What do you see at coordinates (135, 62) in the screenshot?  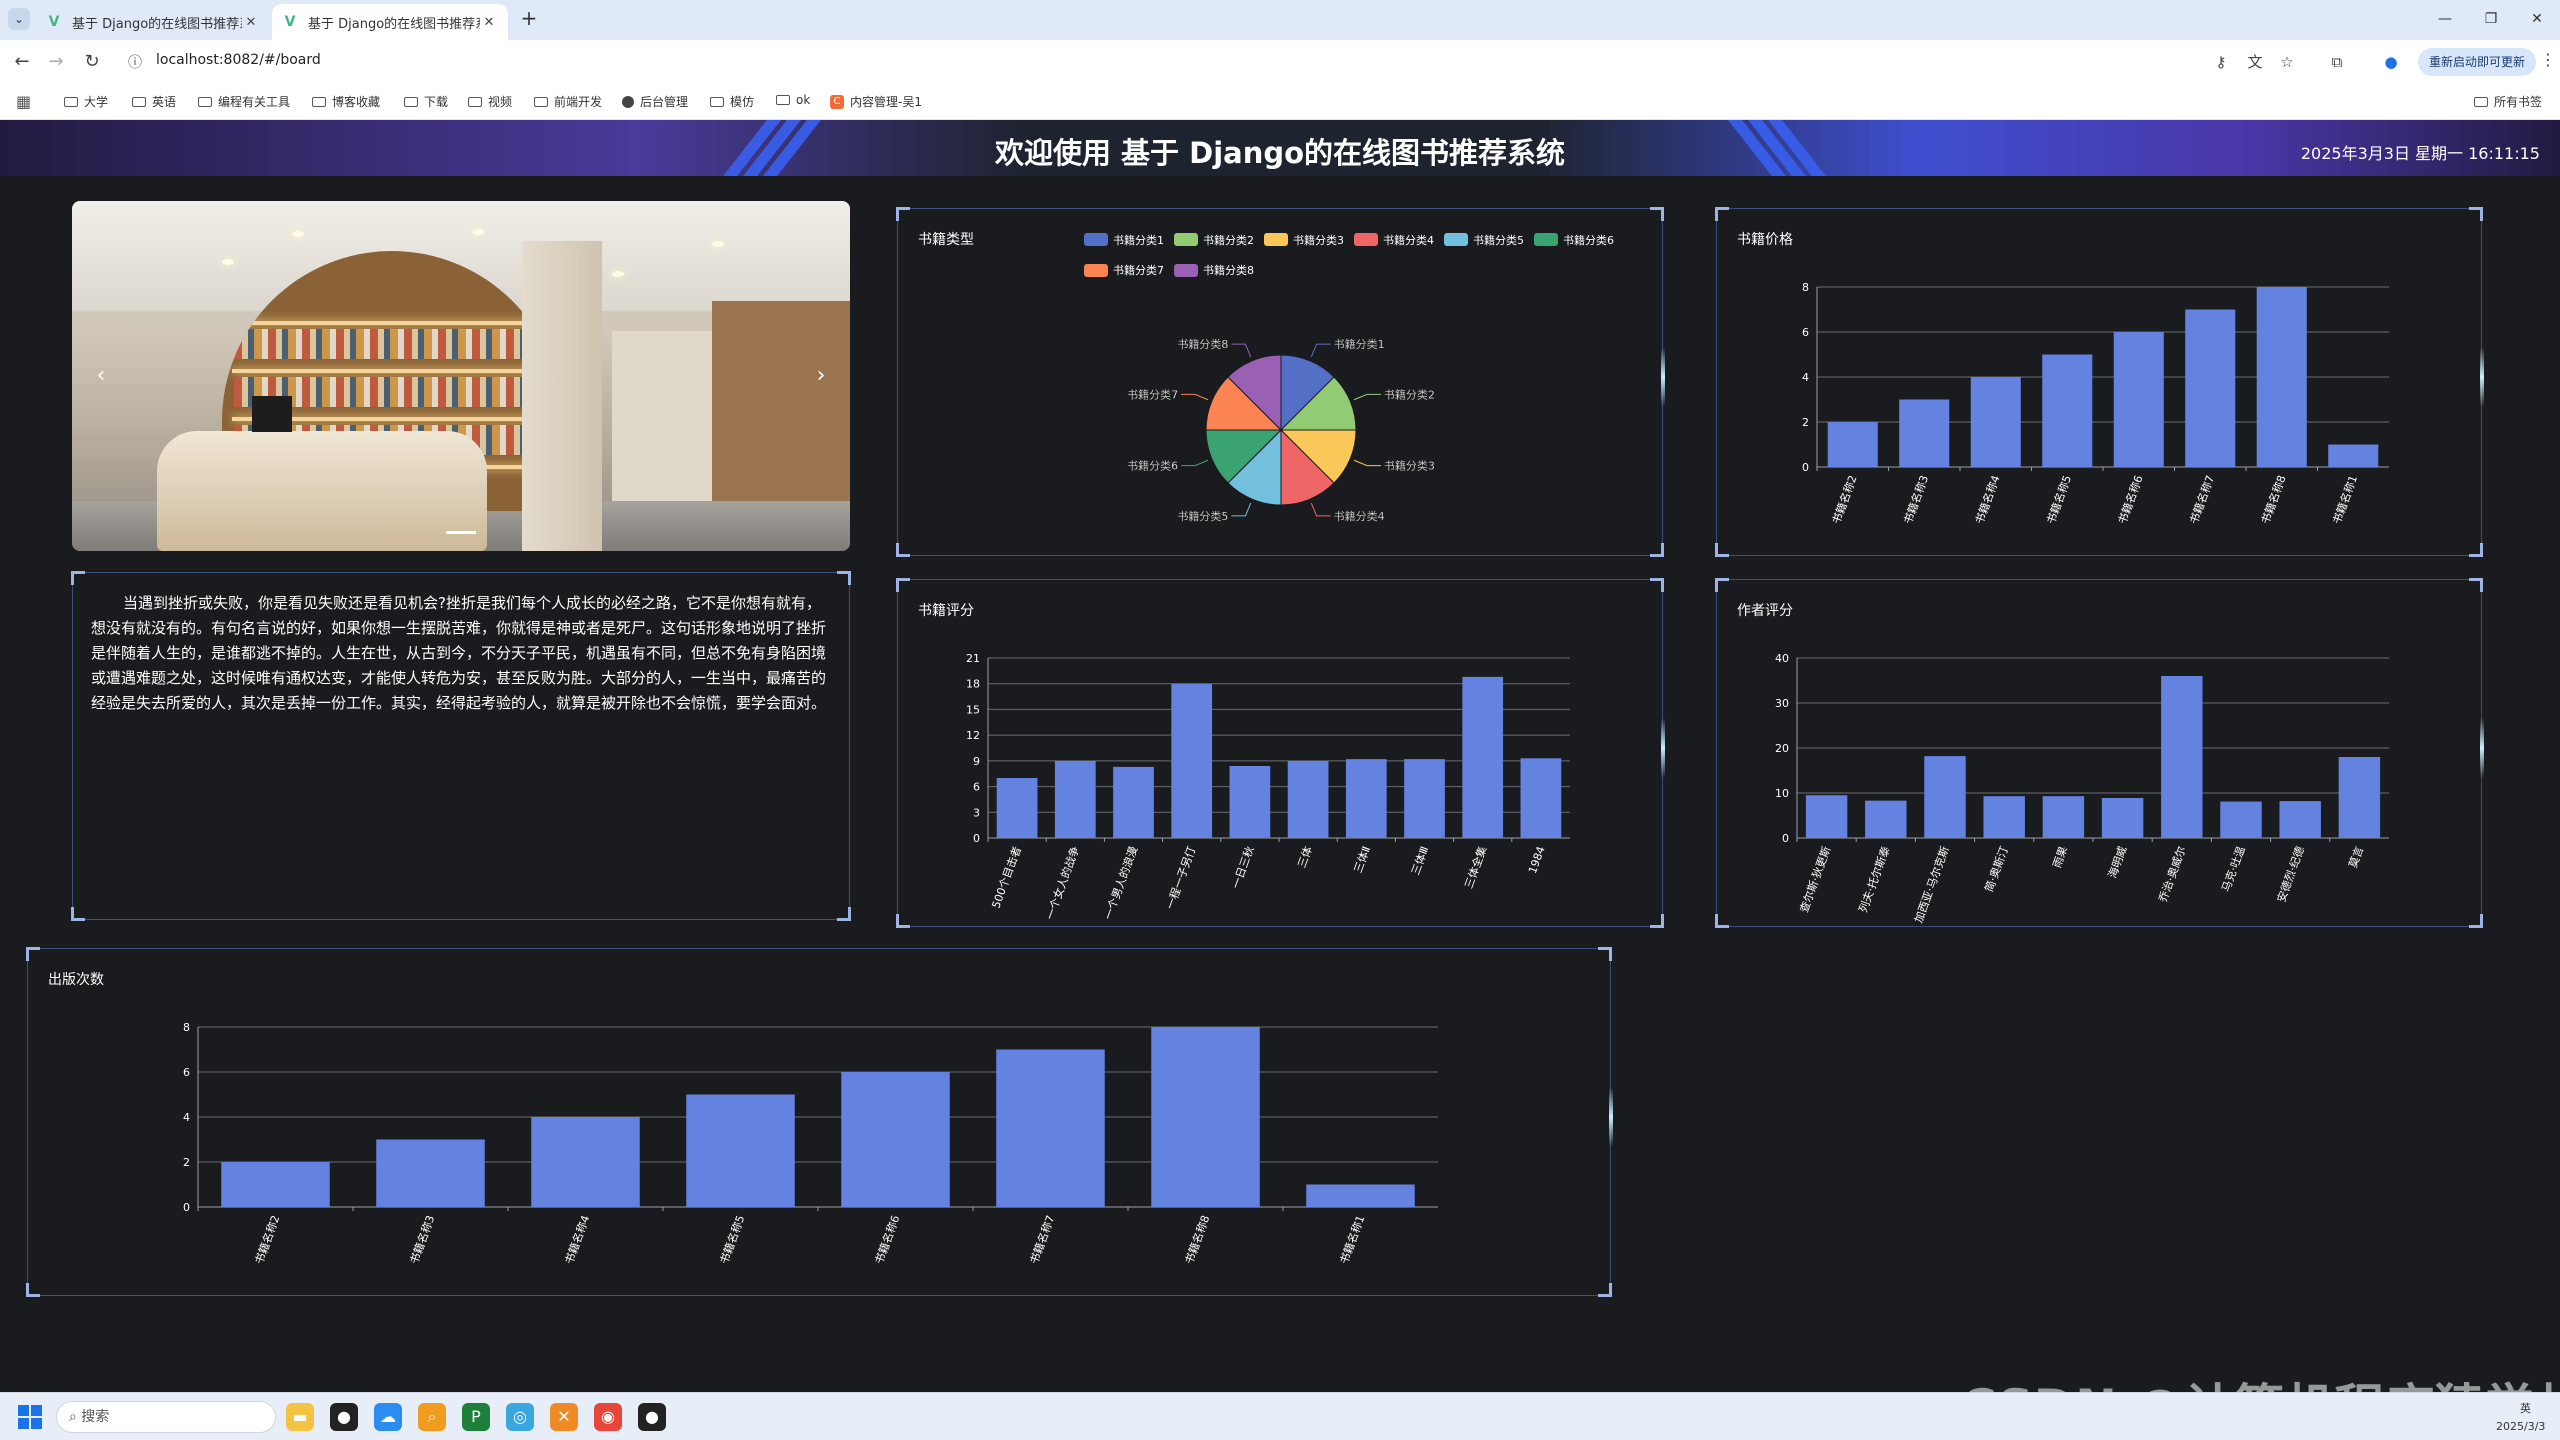 I see `site-info-icon: ⓘ` at bounding box center [135, 62].